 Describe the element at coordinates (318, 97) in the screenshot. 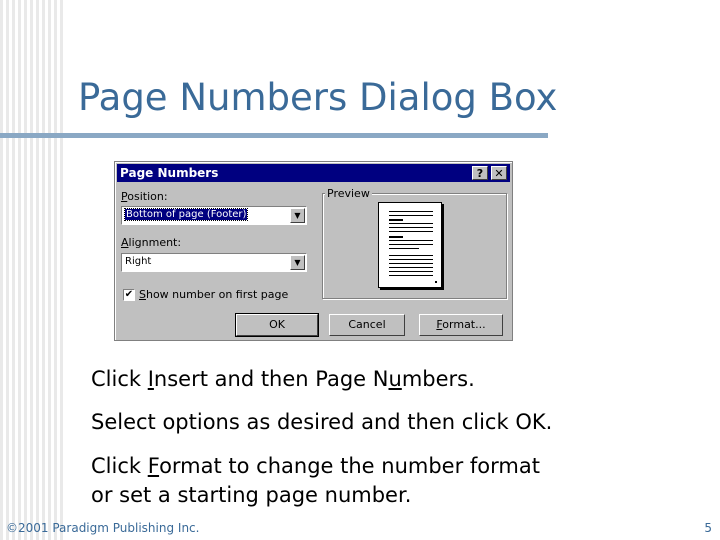

I see `slide-title: Page Numbers Dialog Box` at that location.